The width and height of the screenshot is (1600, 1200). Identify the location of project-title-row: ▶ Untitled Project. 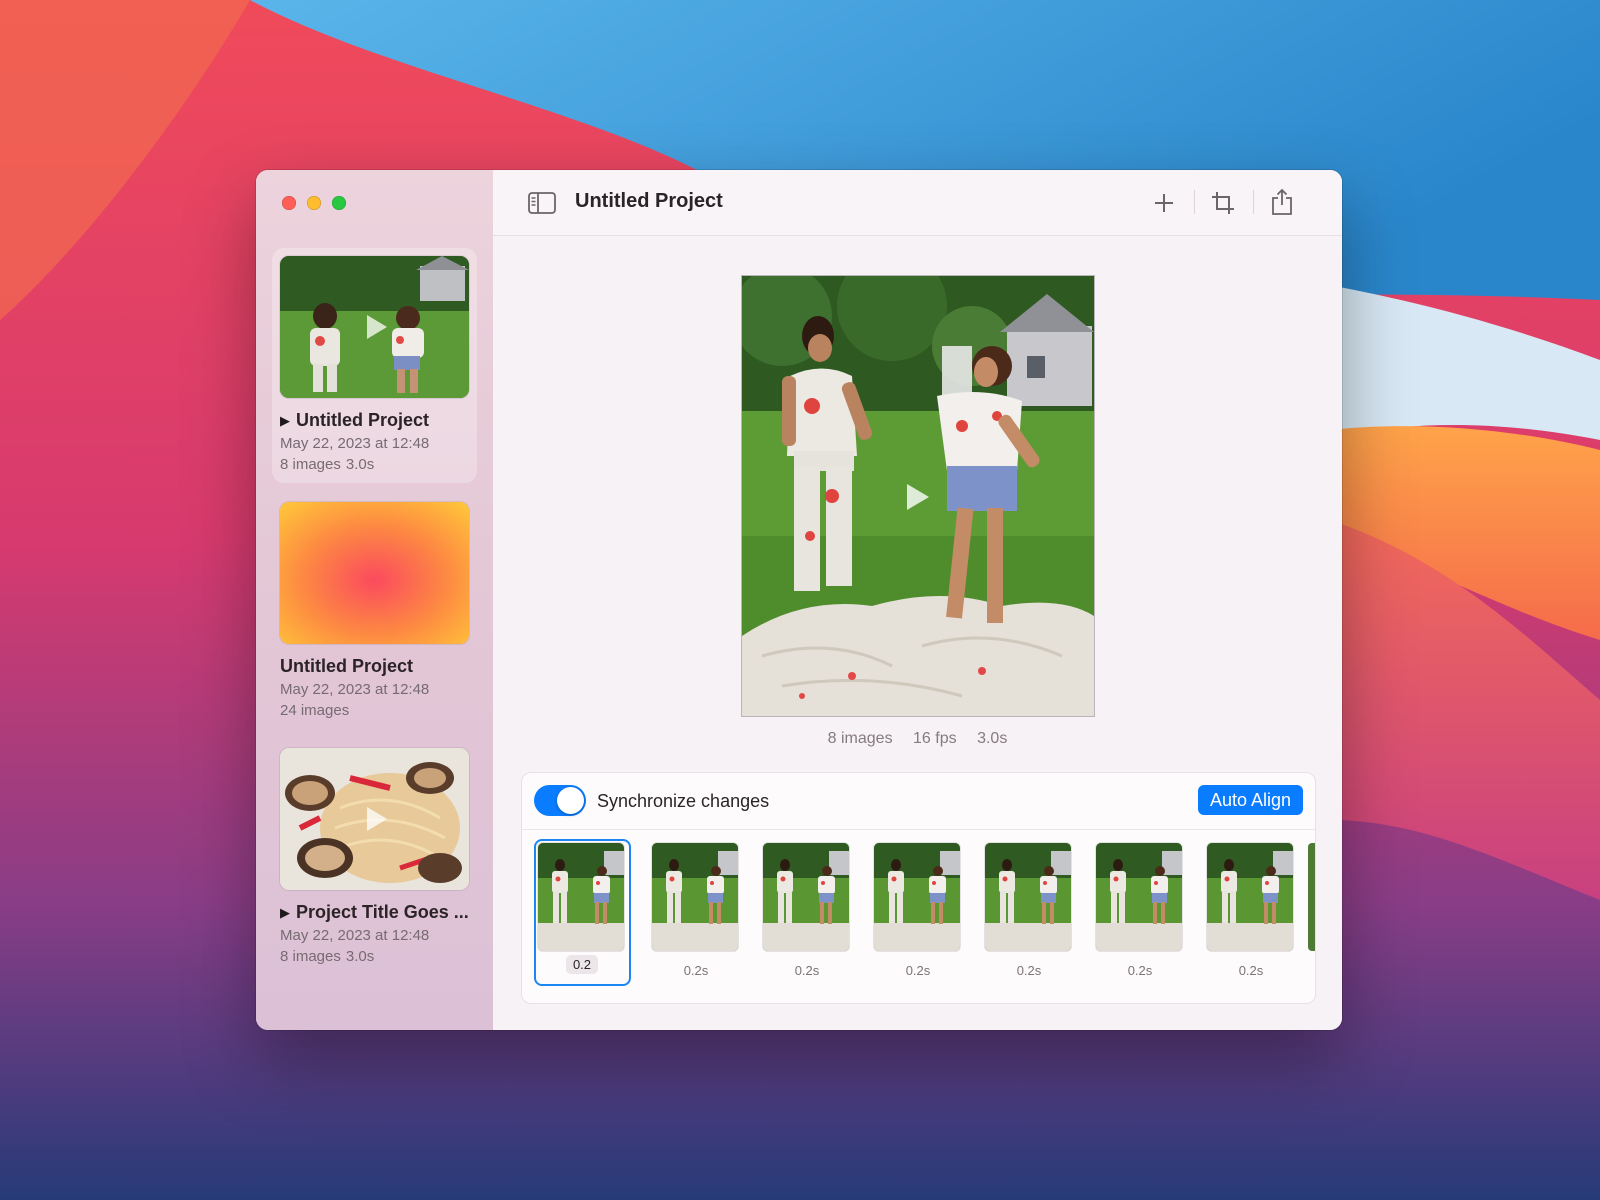
(354, 420).